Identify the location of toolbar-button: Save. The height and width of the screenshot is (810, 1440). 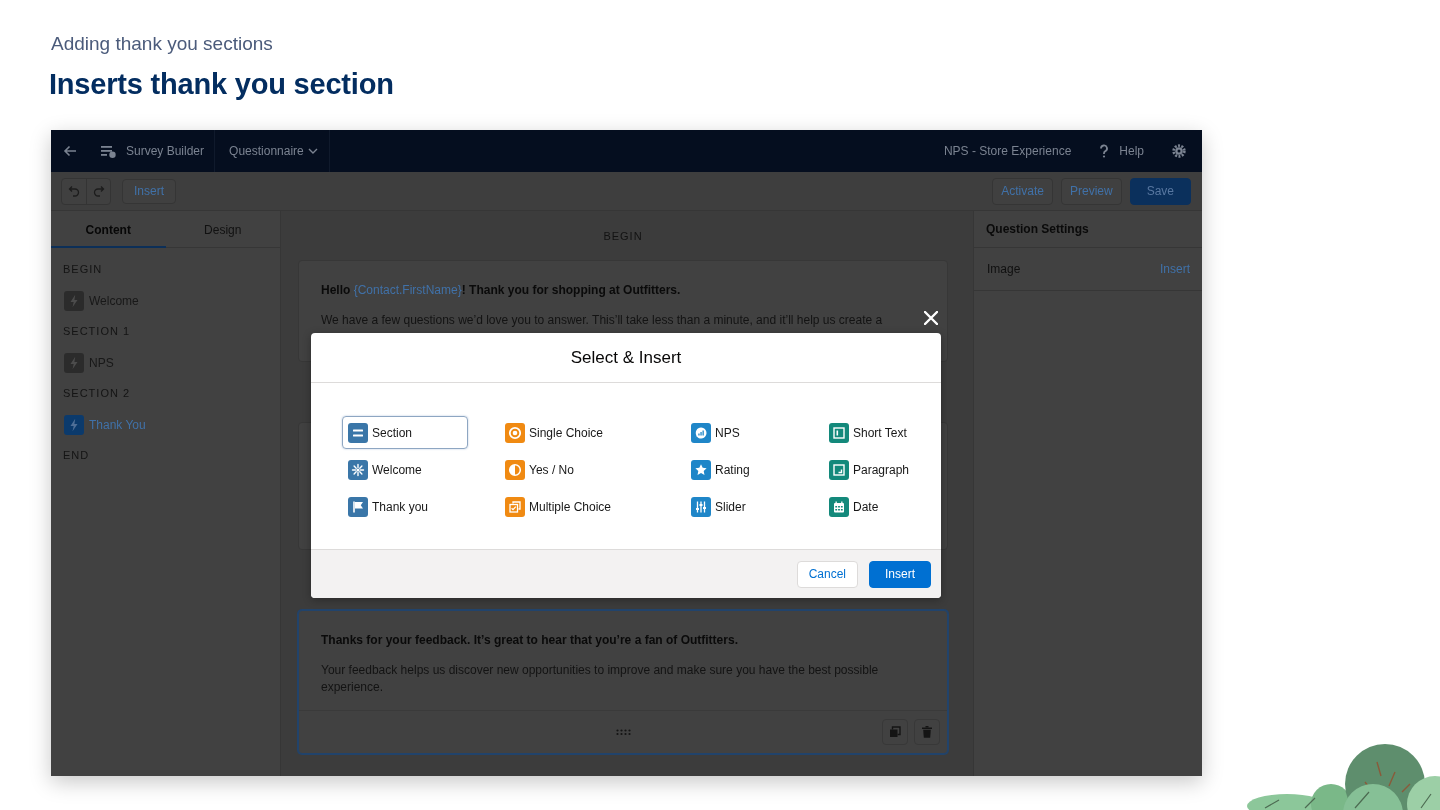
(1160, 191).